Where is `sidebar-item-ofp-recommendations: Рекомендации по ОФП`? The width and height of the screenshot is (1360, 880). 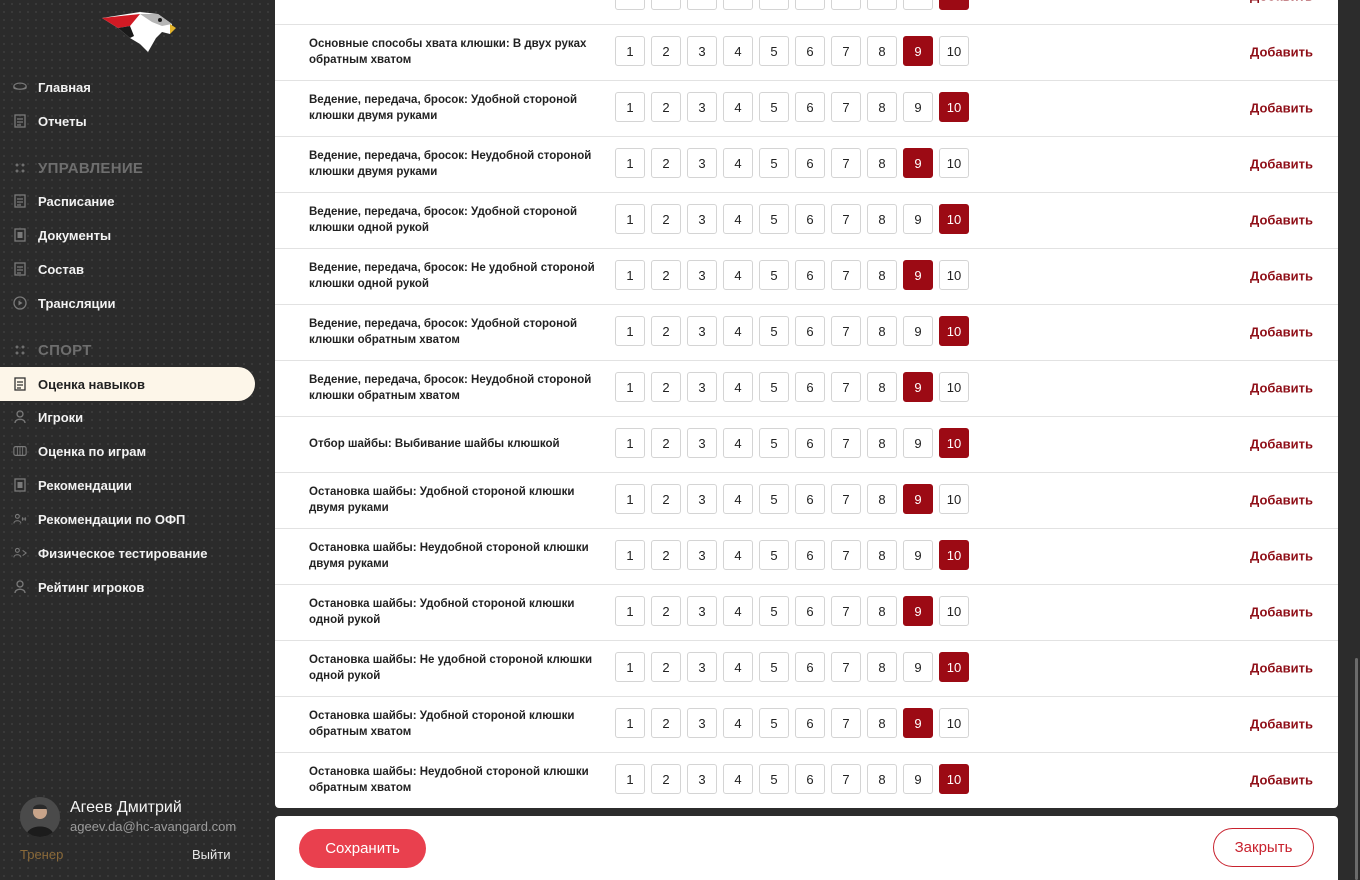
sidebar-item-ofp-recommendations: Рекомендации по ОФП is located at coordinates (127, 519).